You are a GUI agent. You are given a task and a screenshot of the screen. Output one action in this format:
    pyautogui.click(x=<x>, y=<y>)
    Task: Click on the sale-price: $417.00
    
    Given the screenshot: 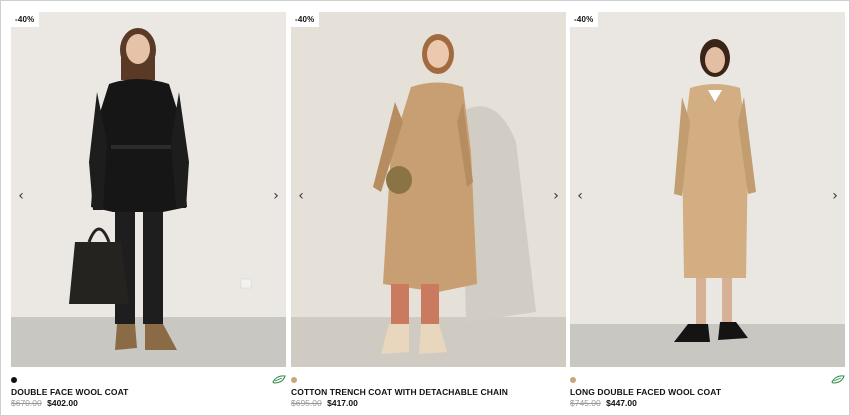 What is the action you would take?
    pyautogui.click(x=342, y=403)
    